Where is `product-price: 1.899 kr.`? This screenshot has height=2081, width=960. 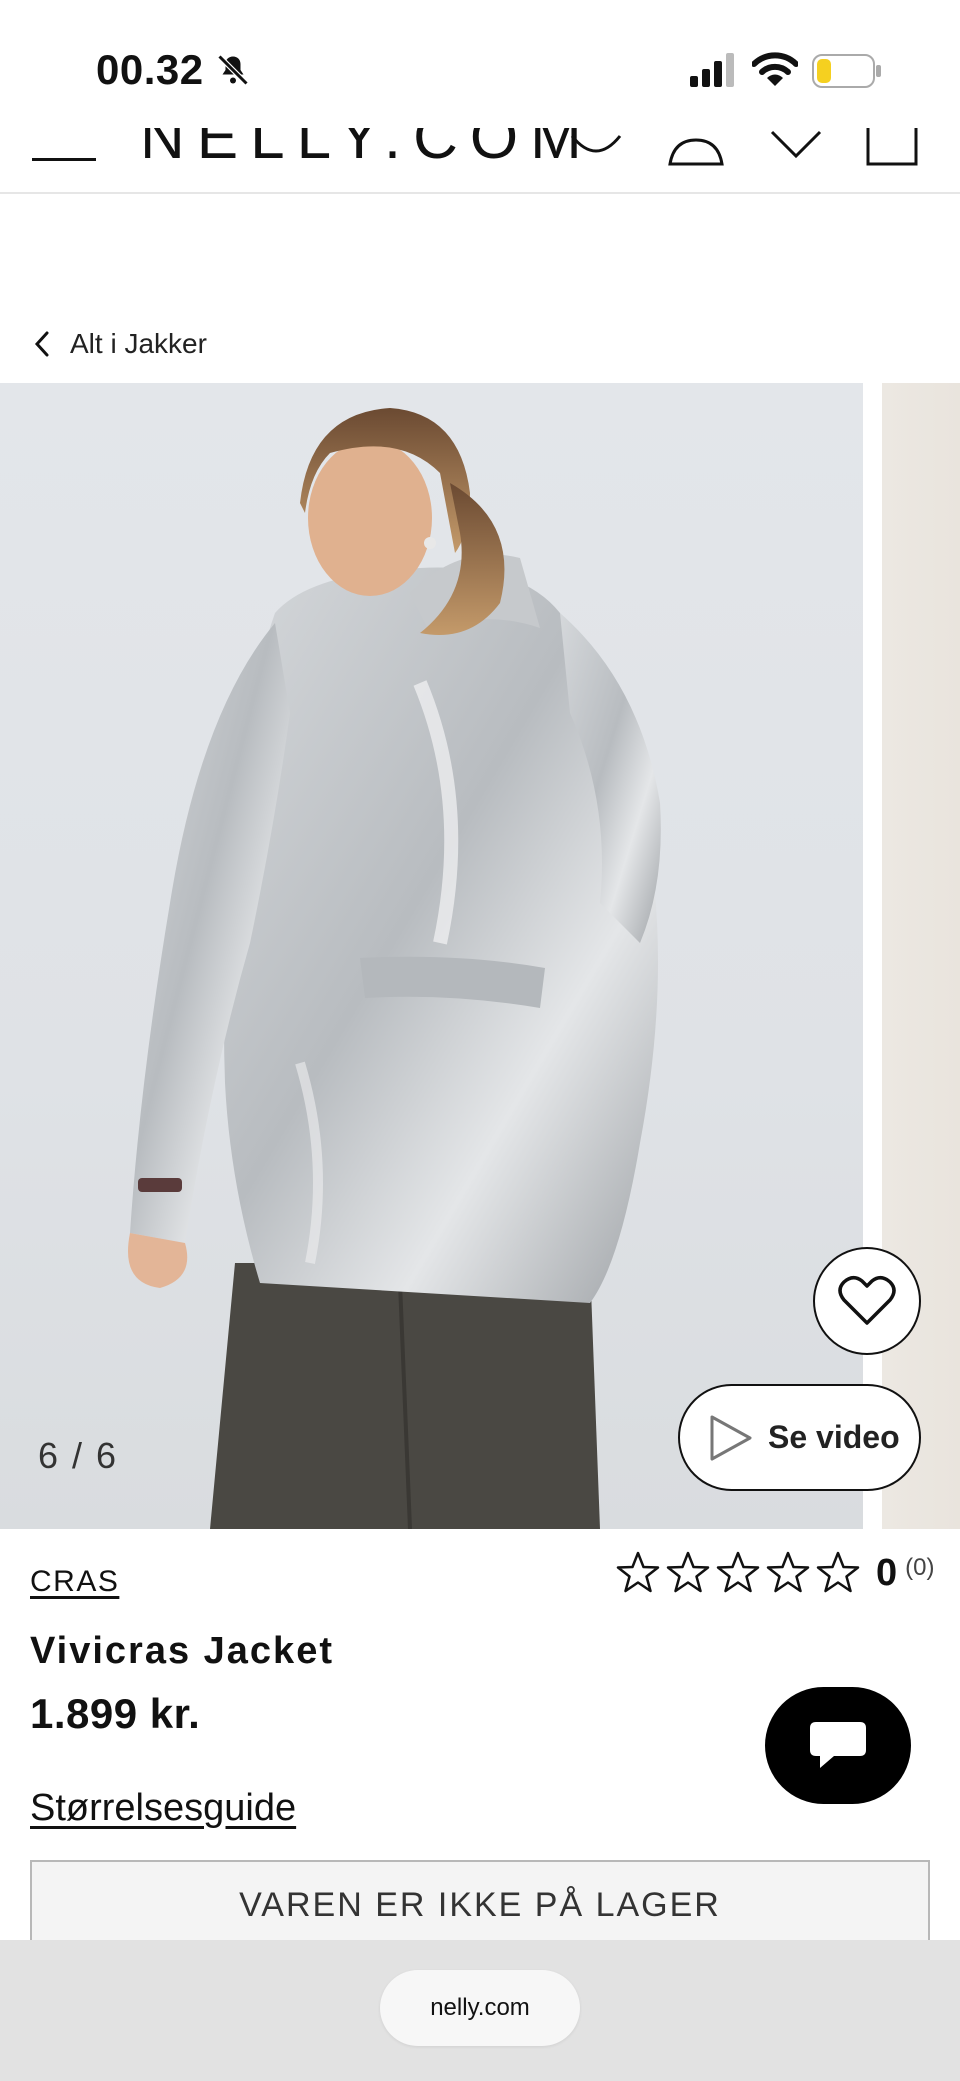 product-price: 1.899 kr. is located at coordinates (115, 1713).